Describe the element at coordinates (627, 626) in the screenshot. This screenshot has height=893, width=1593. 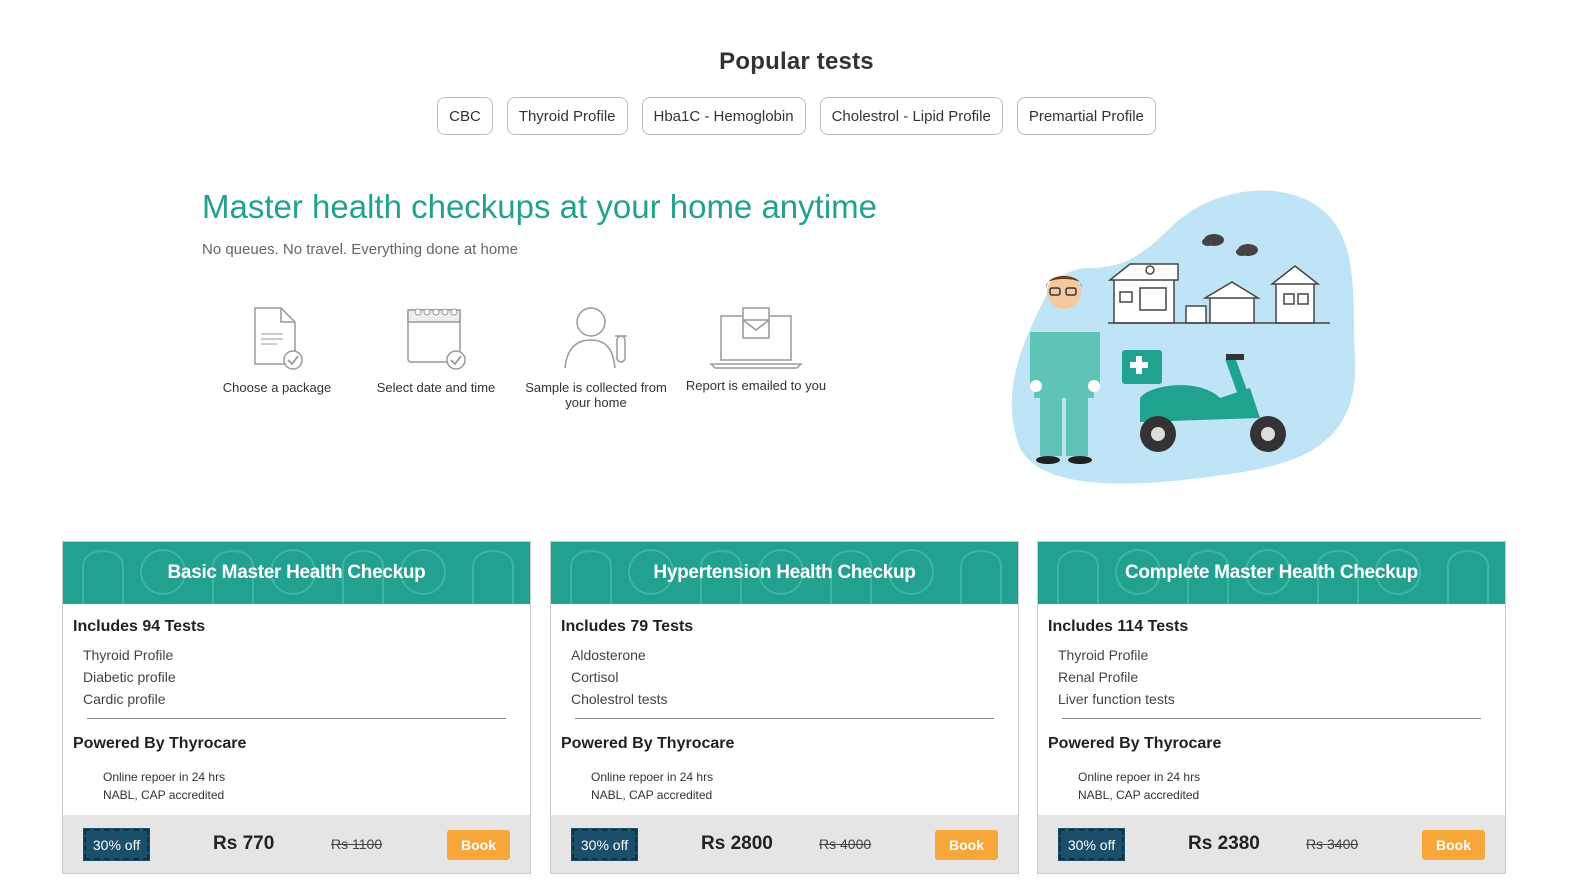
I see `card-includes: Includes 79 Tests` at that location.